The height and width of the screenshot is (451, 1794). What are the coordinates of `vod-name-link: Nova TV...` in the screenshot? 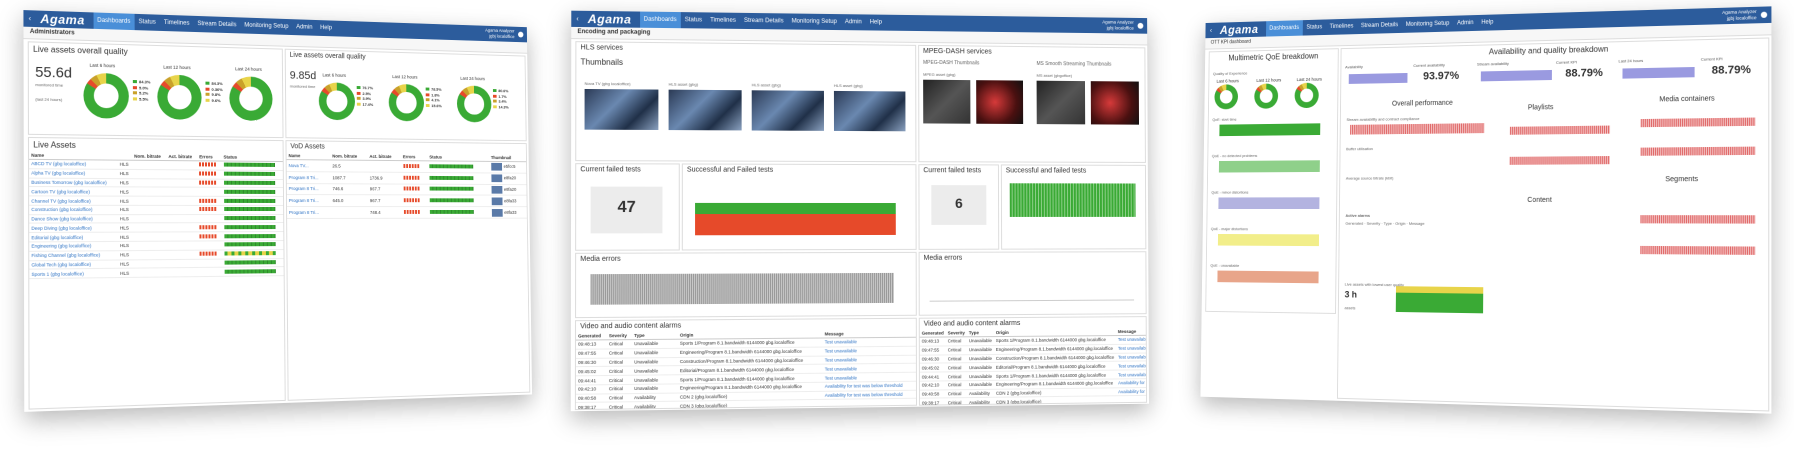 It's located at (308, 165).